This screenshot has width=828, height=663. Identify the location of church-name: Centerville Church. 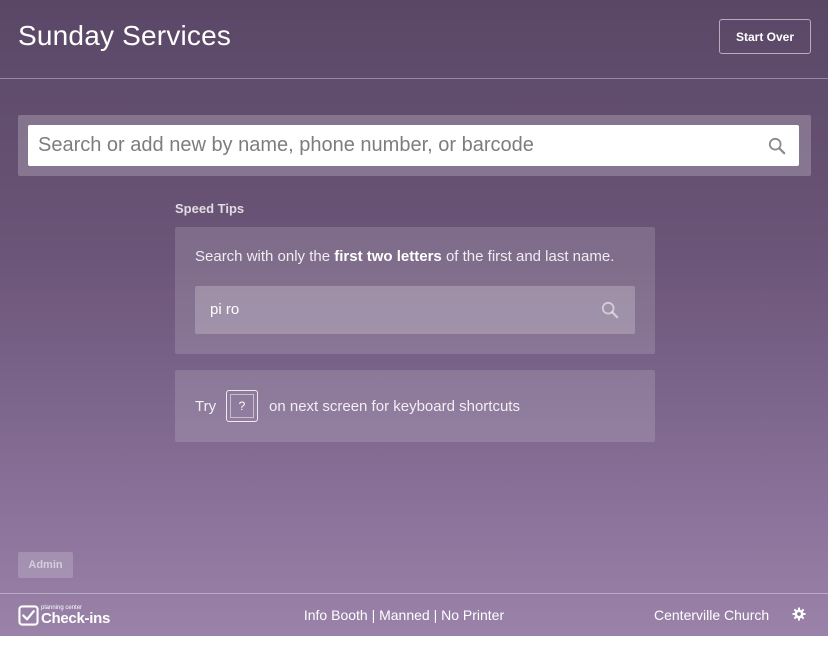
(712, 615).